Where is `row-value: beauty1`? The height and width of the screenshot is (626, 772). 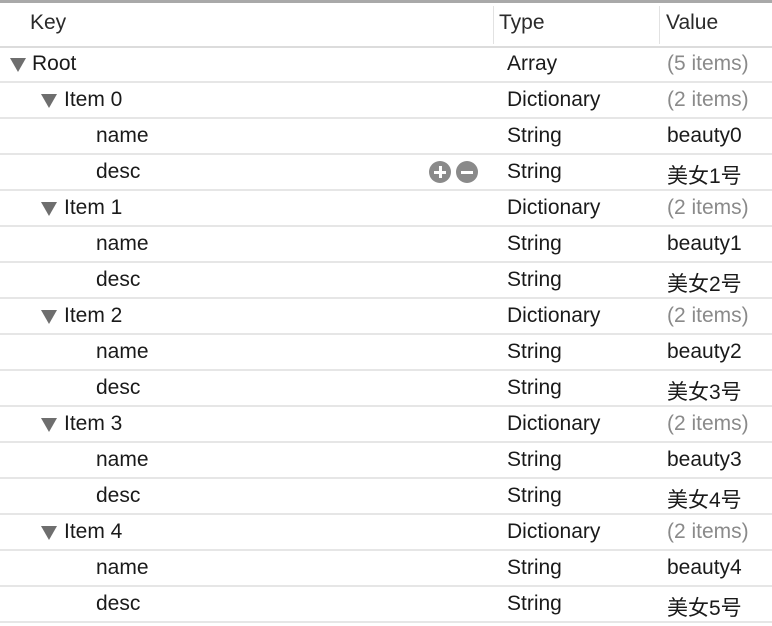 row-value: beauty1 is located at coordinates (704, 244).